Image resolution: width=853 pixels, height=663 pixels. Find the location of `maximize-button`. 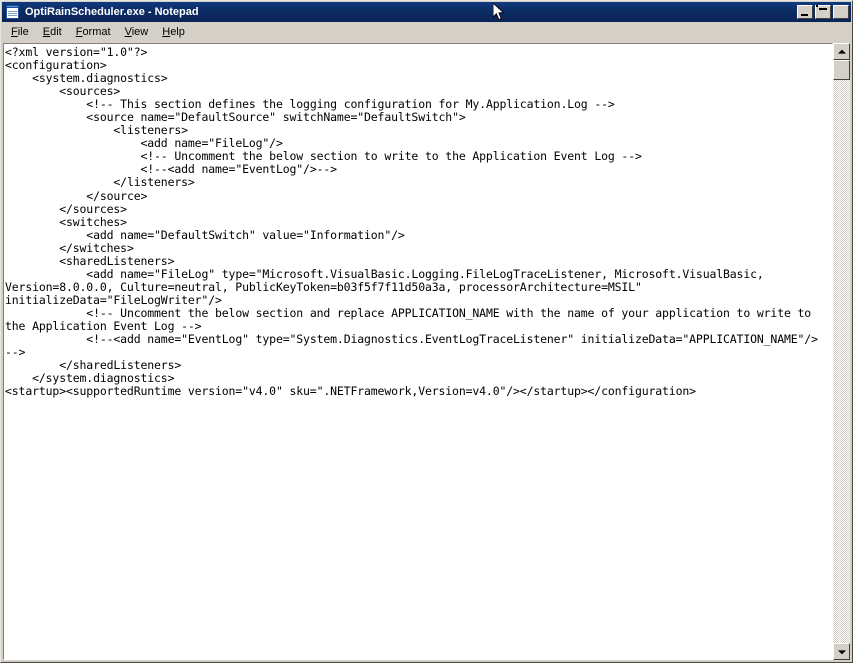

maximize-button is located at coordinates (823, 12).